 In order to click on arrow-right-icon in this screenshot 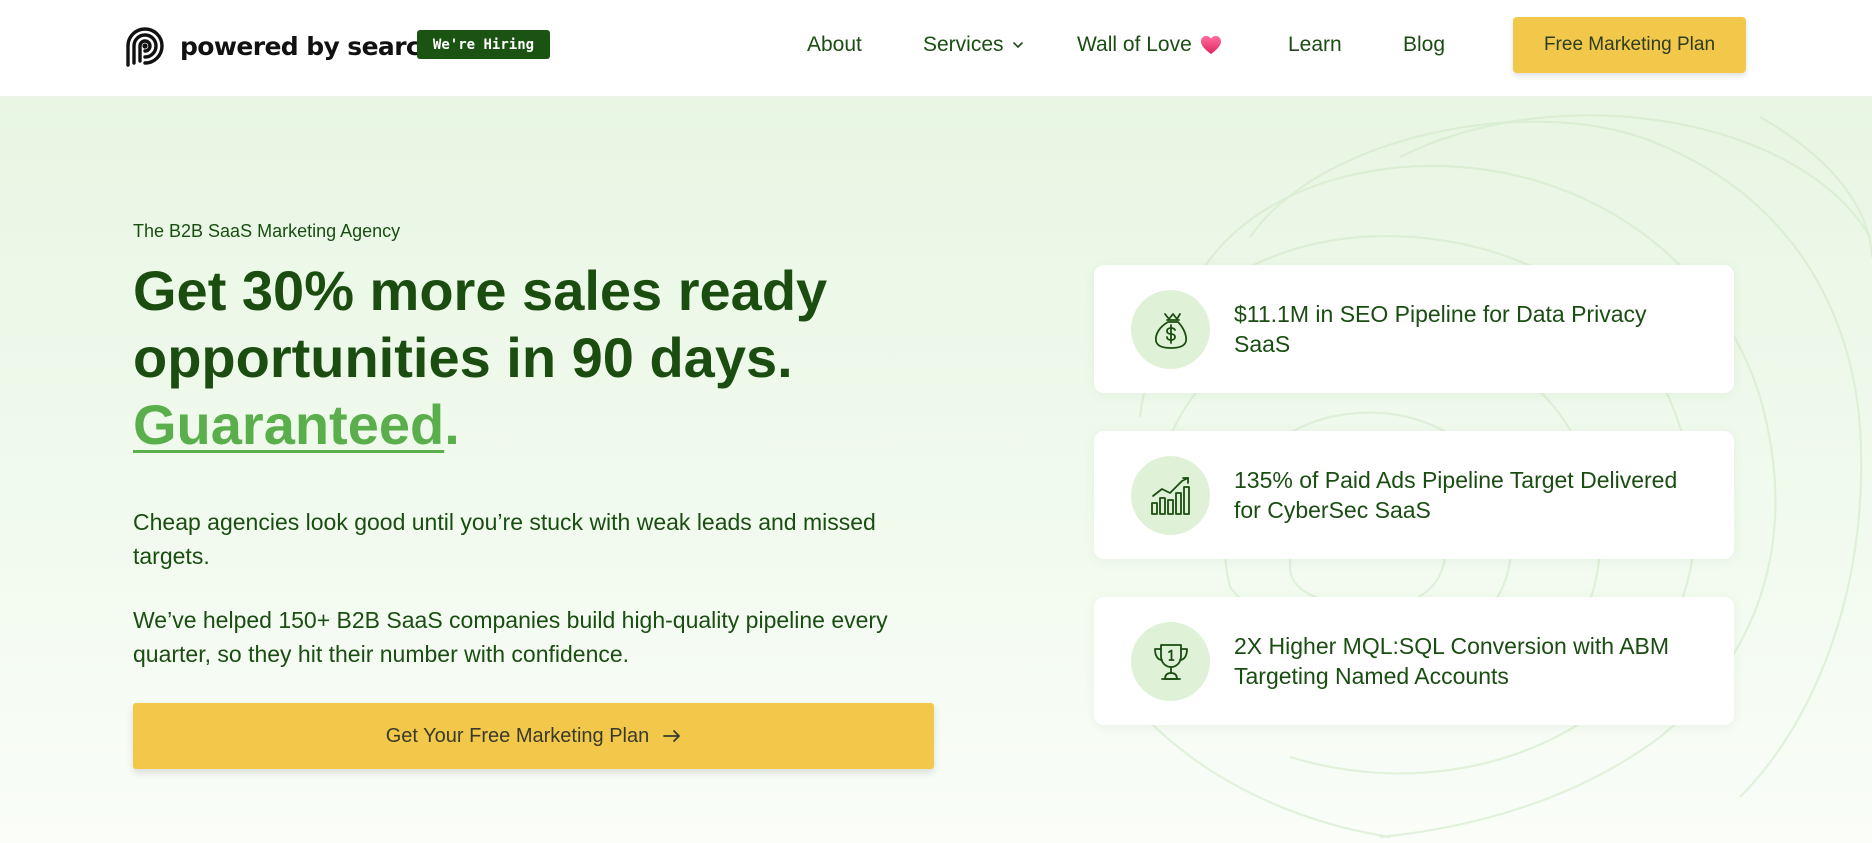, I will do `click(672, 736)`.